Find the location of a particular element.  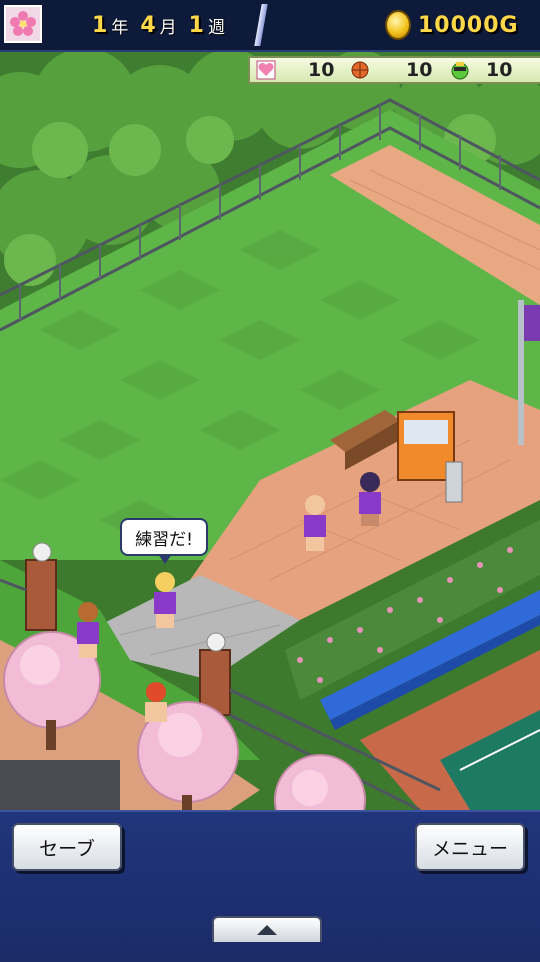

stats-bar: 10 10 10 is located at coordinates (394, 70).